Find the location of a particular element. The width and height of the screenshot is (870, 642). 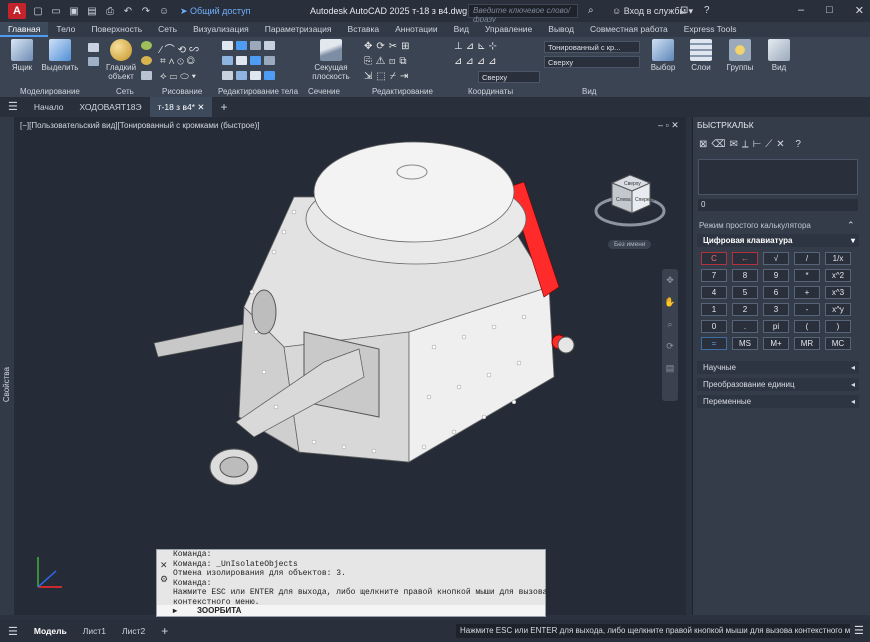

layout-tab-model: Модель is located at coordinates (50, 631).